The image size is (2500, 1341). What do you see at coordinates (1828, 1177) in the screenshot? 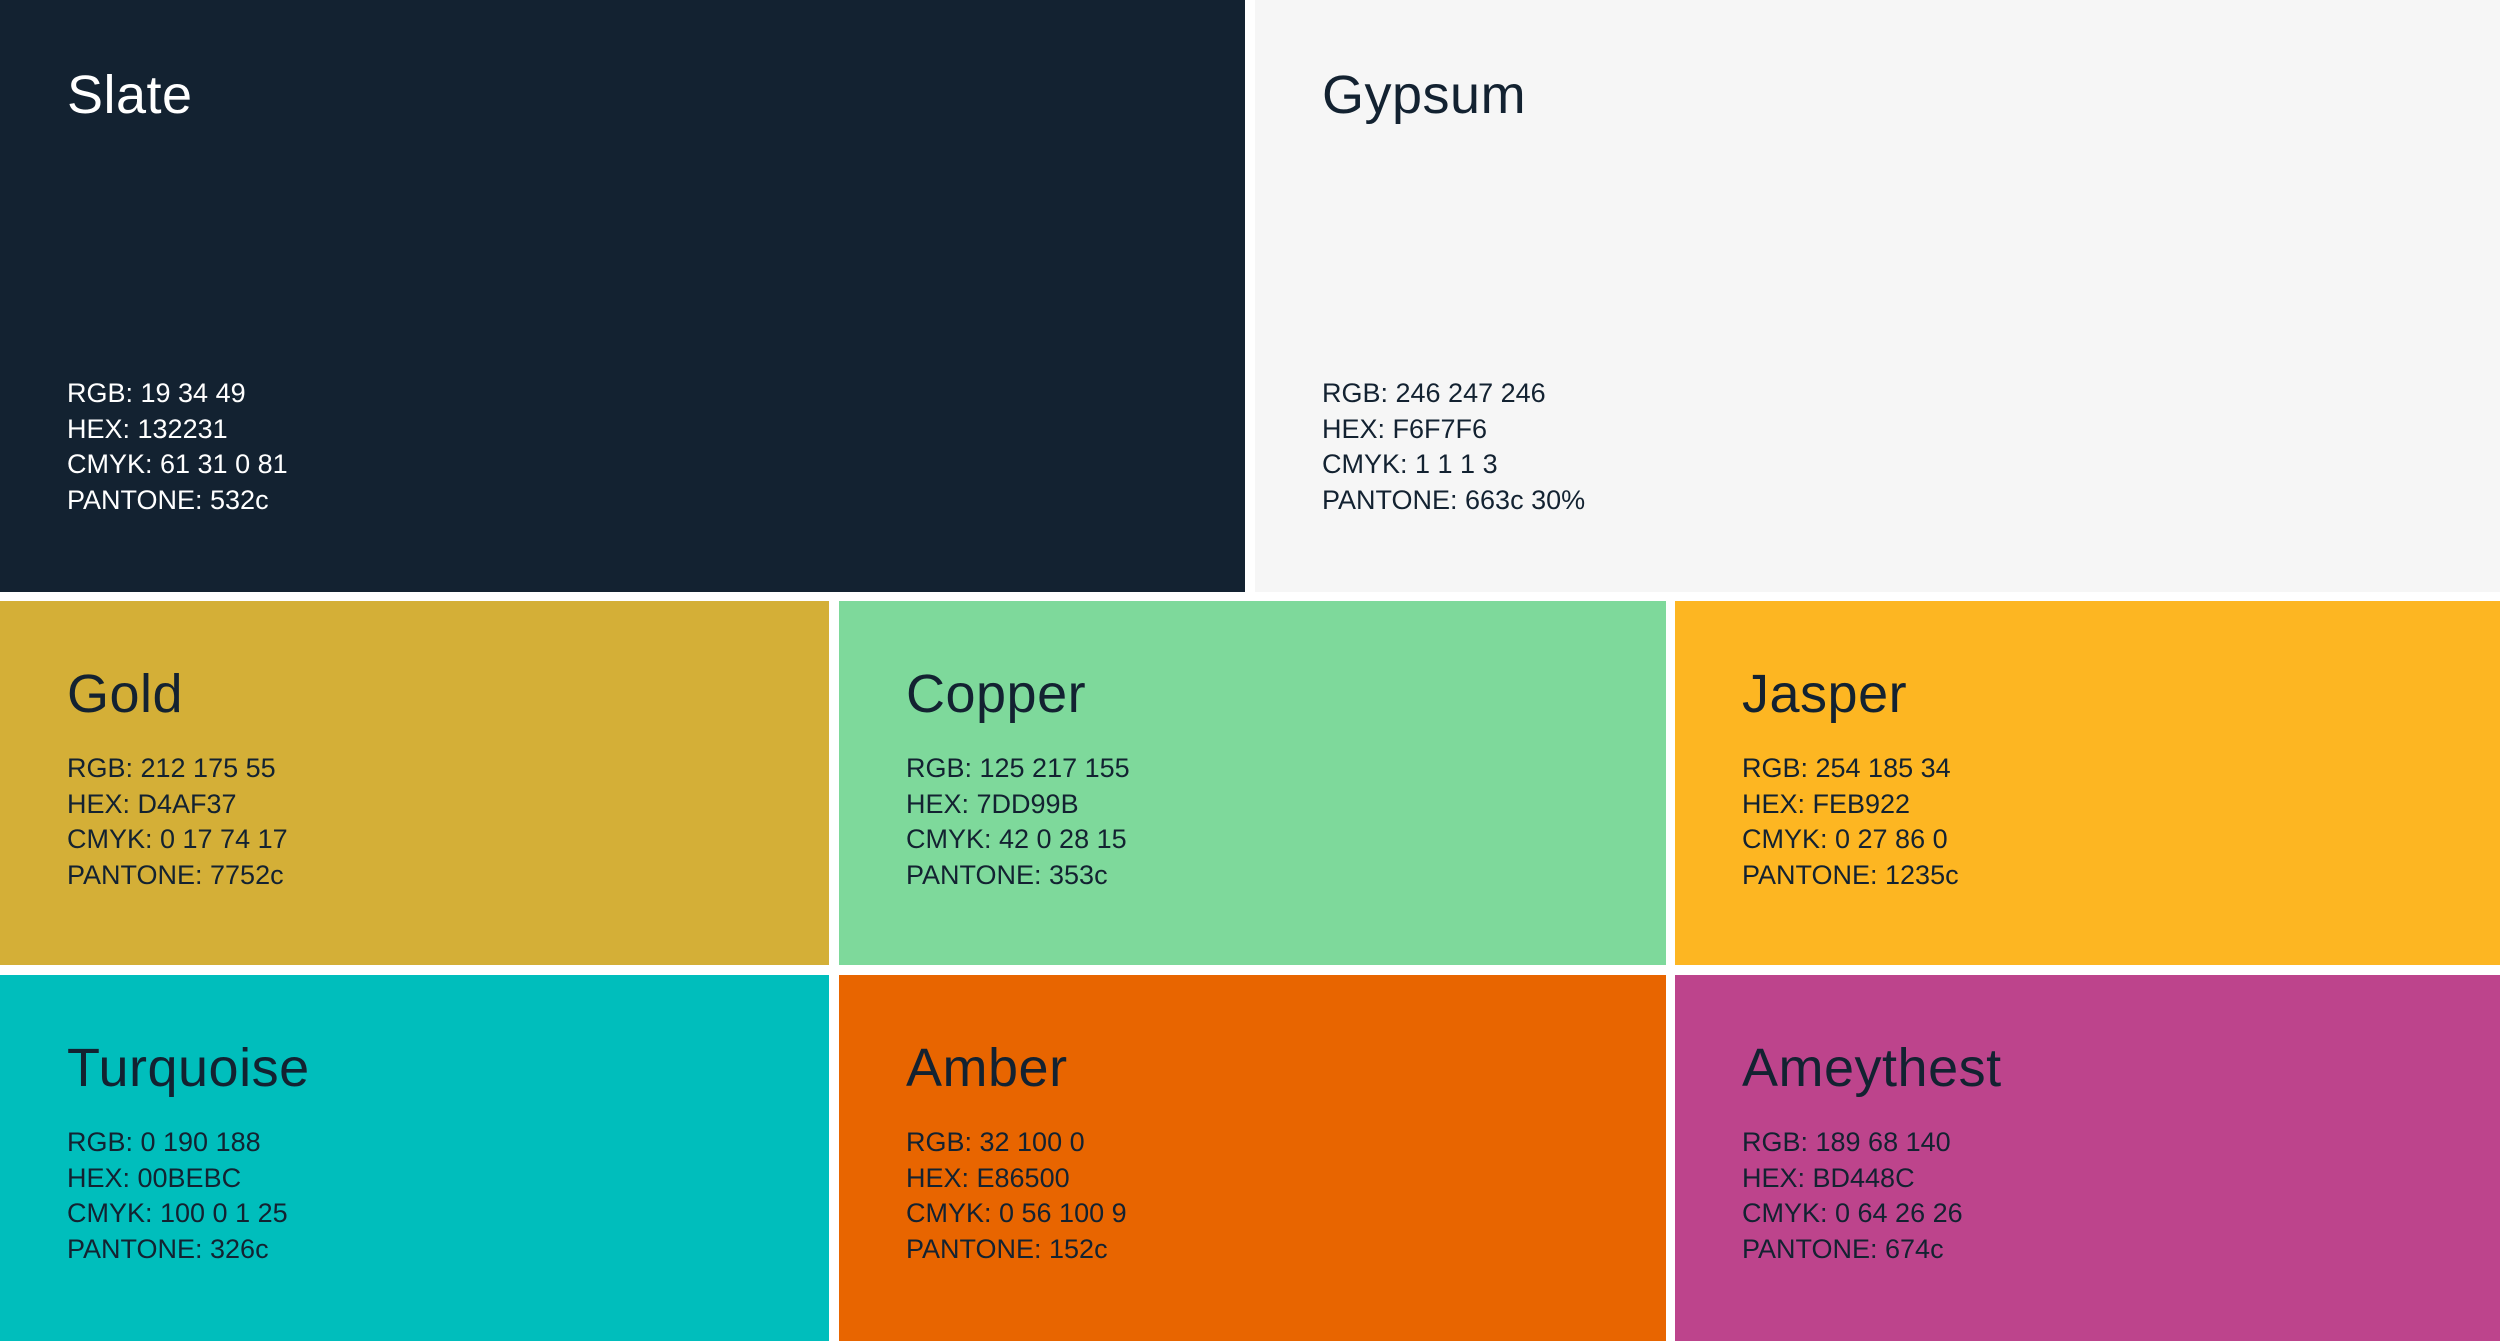
I see `hex-value: HEX: BD448C` at bounding box center [1828, 1177].